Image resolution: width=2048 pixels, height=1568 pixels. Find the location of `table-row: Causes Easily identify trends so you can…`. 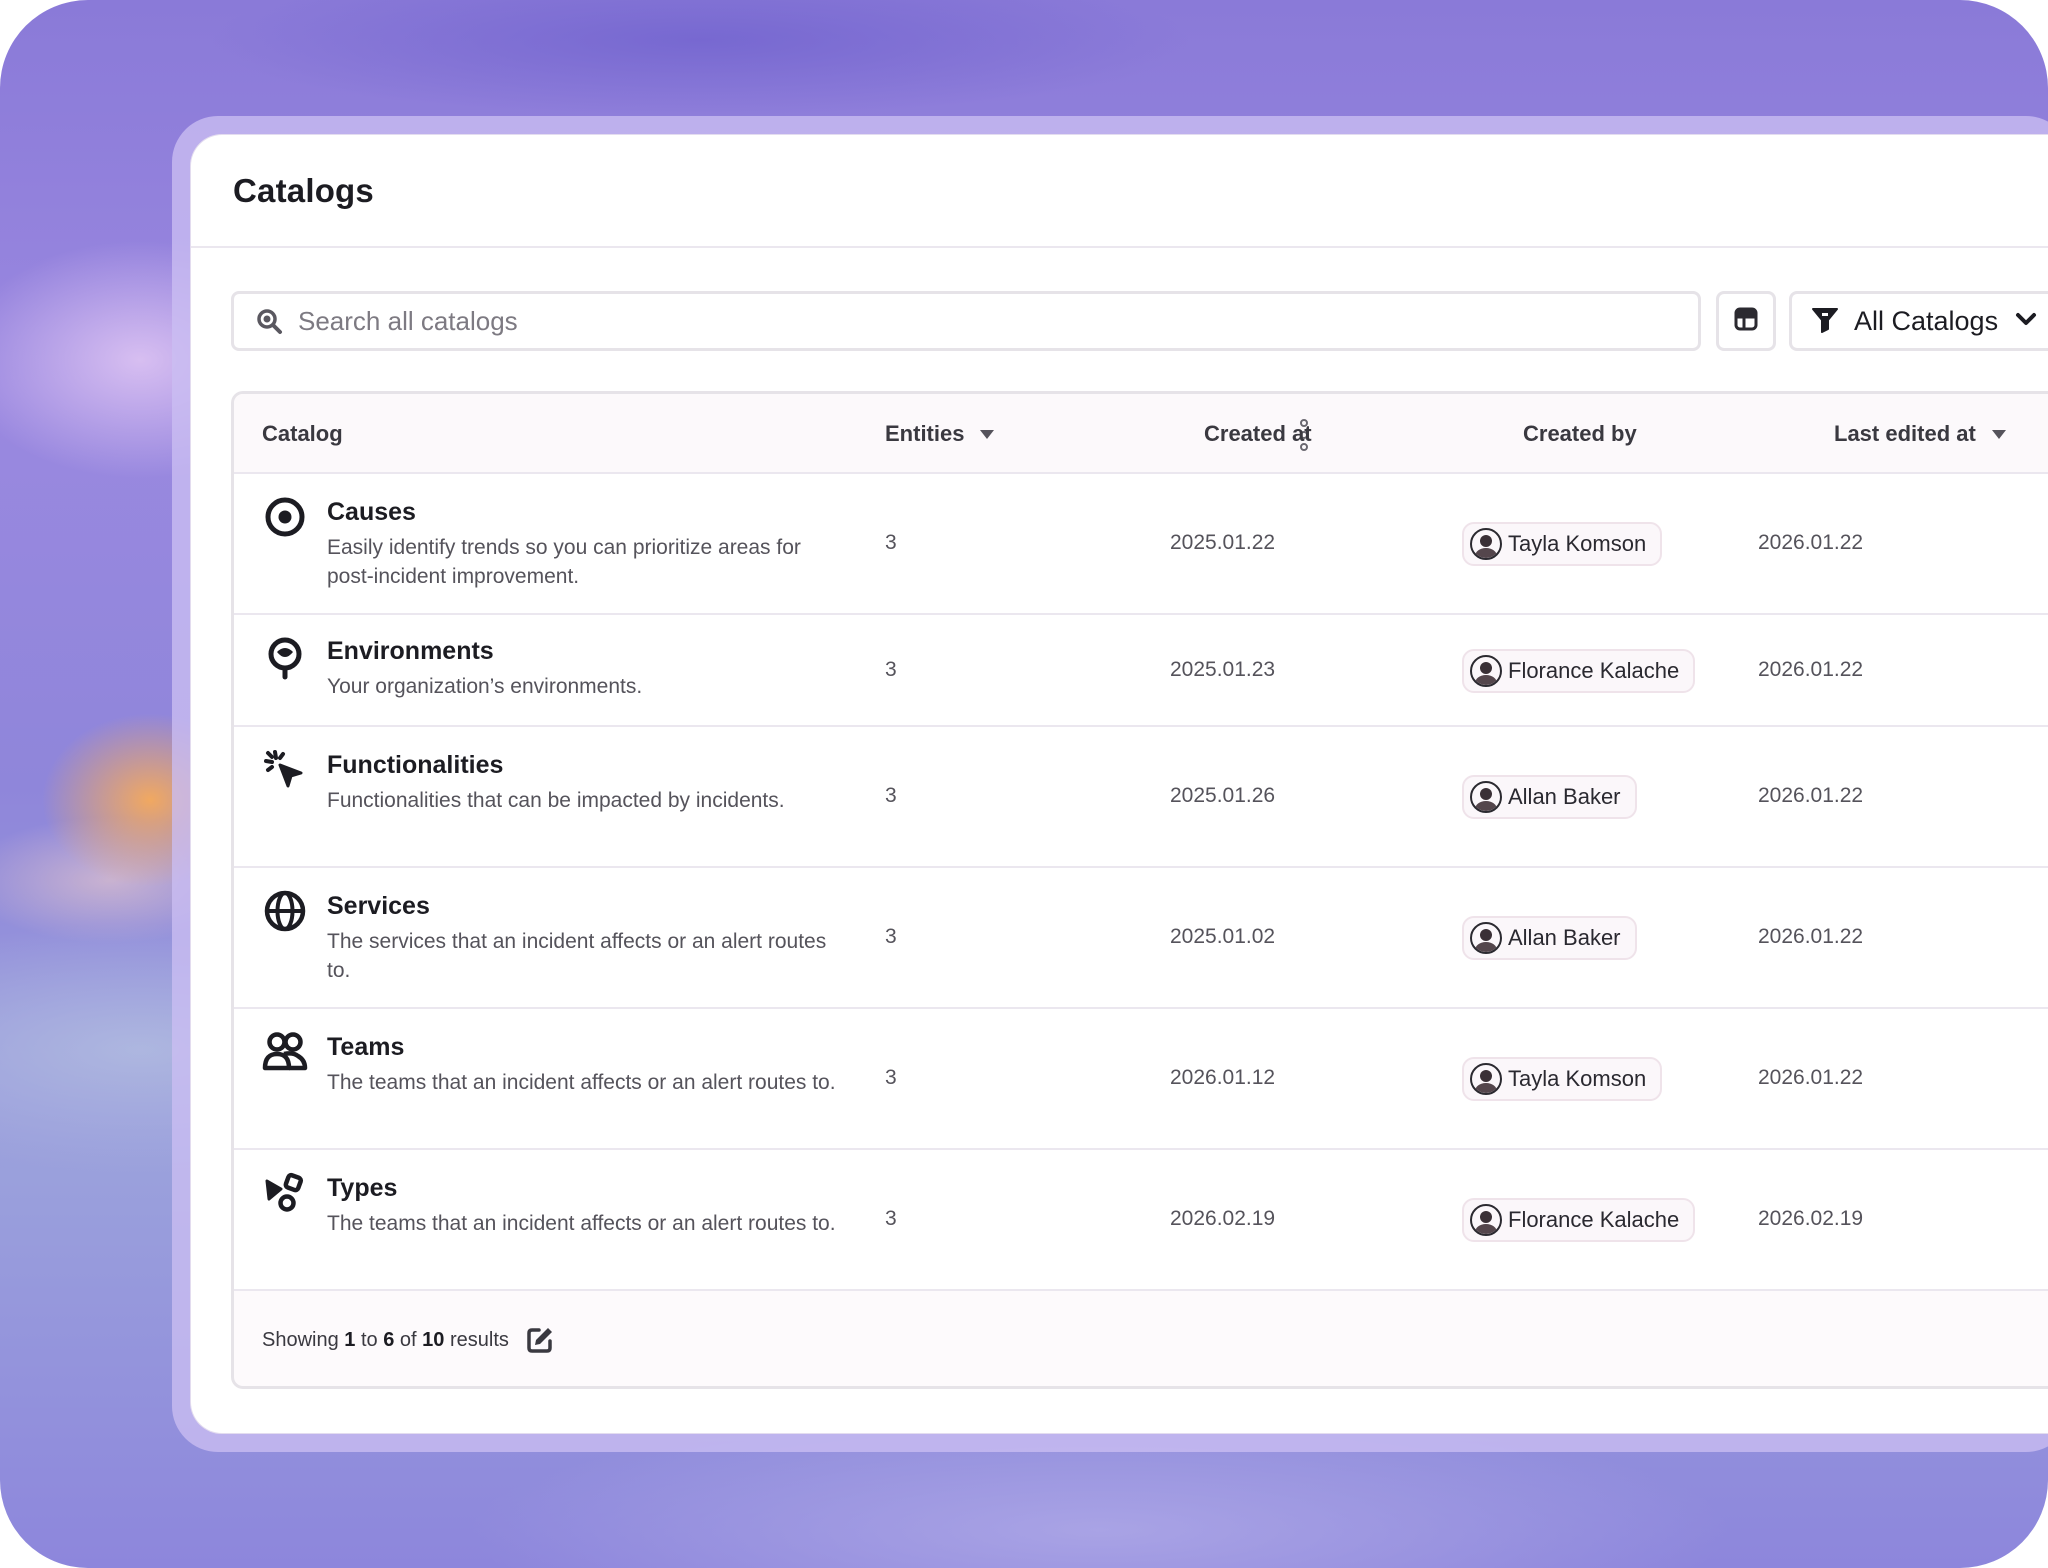

table-row: Causes Easily identify trends so you can… is located at coordinates (1141, 544).